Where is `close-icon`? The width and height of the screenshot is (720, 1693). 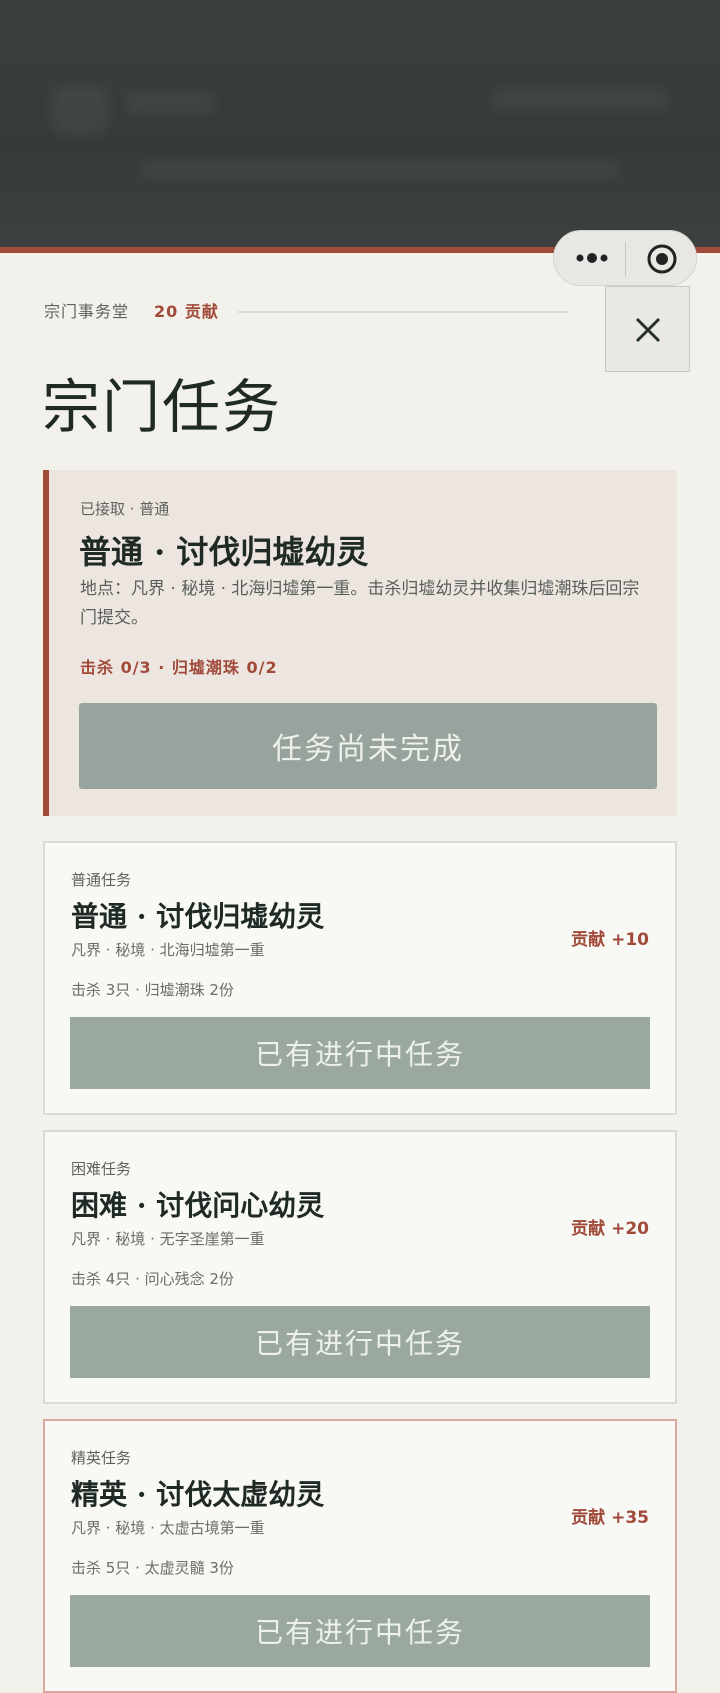 close-icon is located at coordinates (648, 330).